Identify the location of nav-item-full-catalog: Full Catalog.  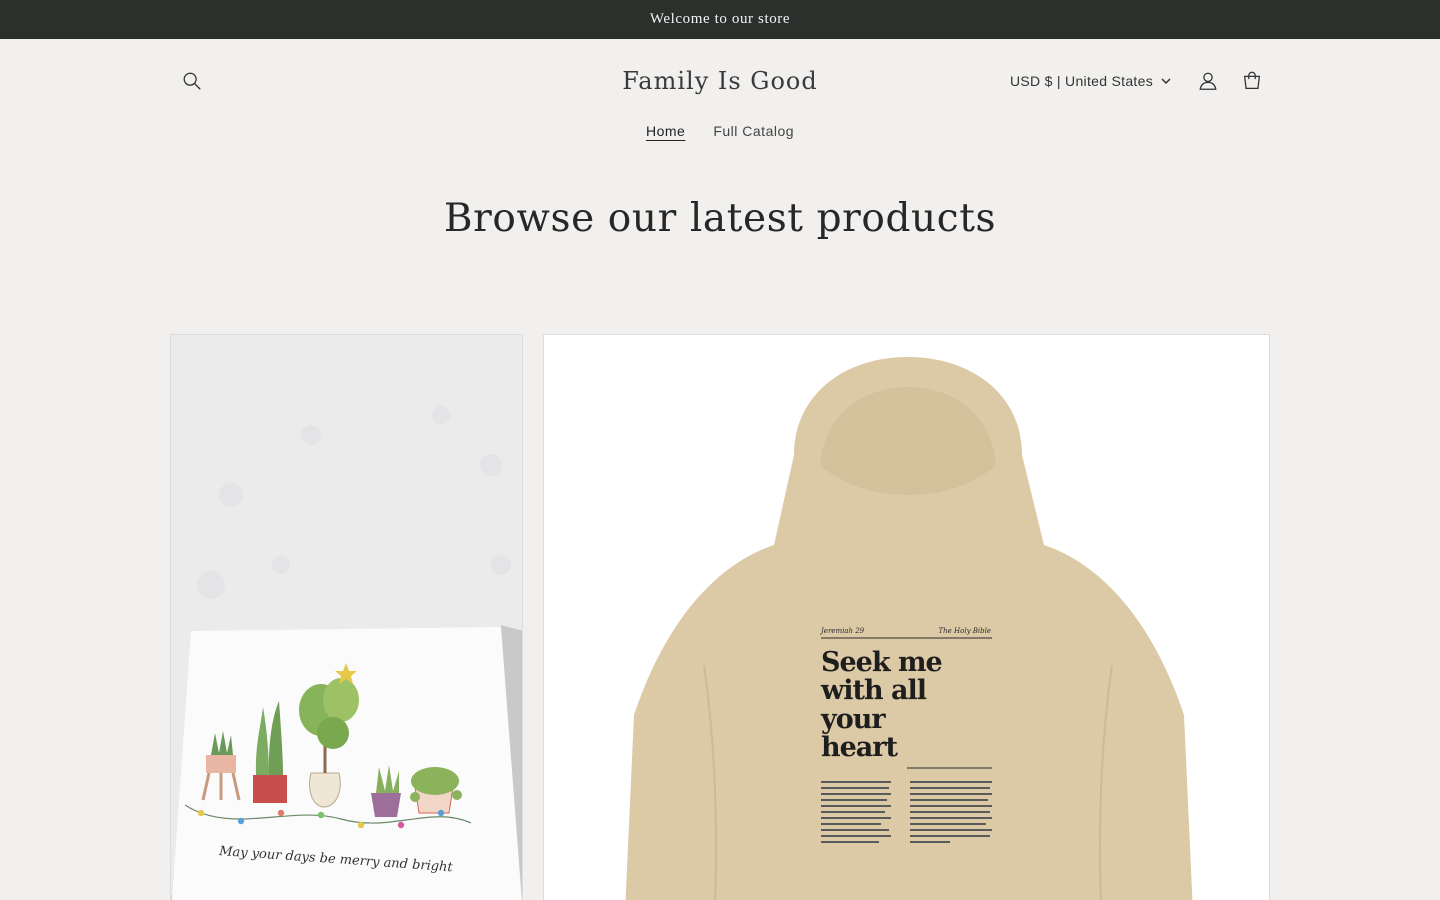
(753, 134).